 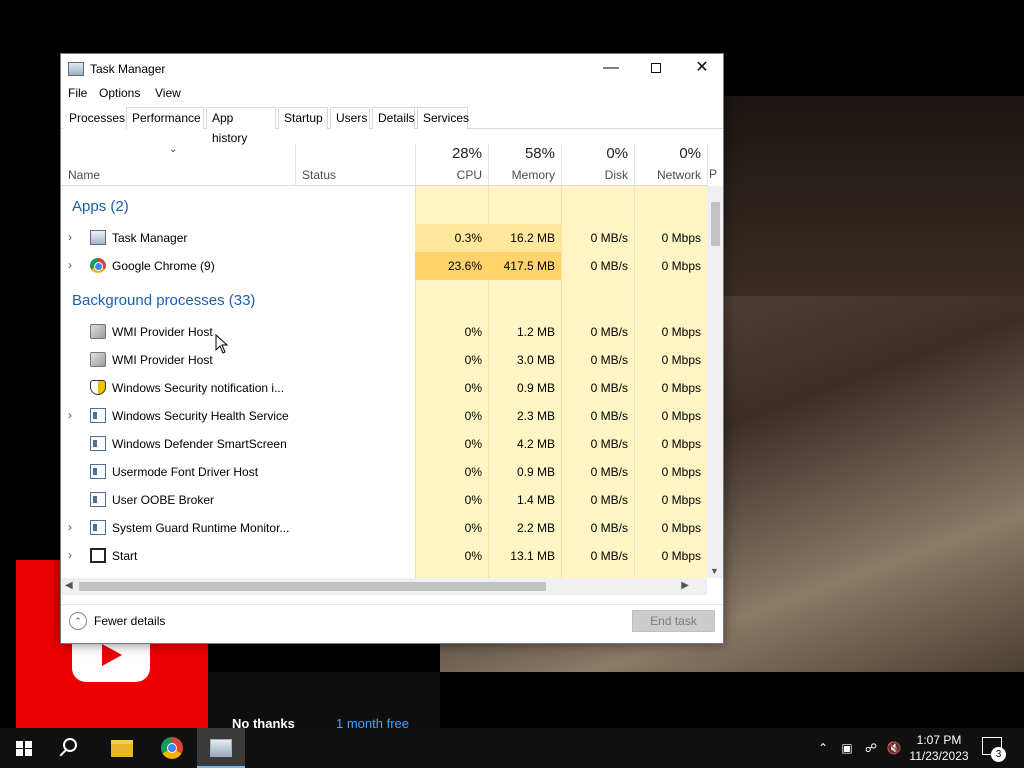 What do you see at coordinates (119, 93) in the screenshot?
I see `menu-options: Options` at bounding box center [119, 93].